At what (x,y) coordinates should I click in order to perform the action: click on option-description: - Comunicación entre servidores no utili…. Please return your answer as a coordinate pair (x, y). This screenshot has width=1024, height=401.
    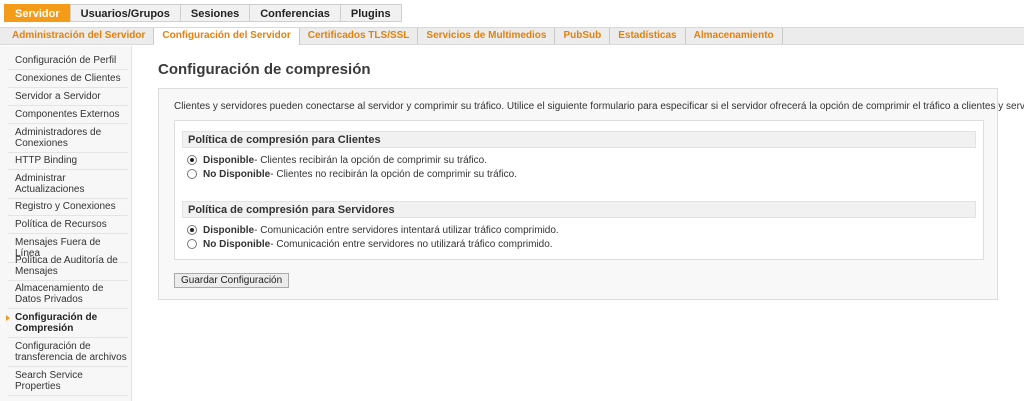
    Looking at the image, I should click on (411, 244).